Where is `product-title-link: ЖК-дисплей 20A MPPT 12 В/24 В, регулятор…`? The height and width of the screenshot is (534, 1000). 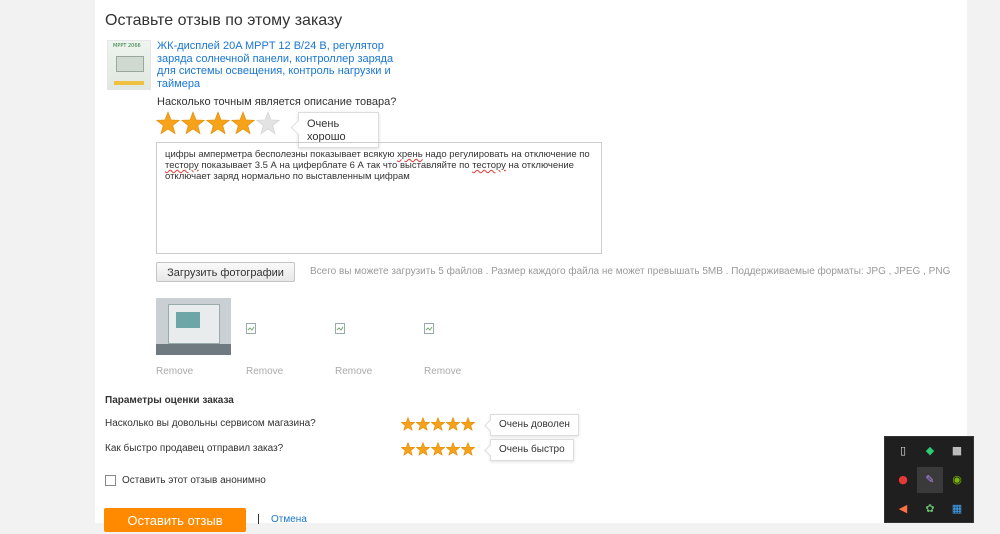
product-title-link: ЖК-дисплей 20A MPPT 12 В/24 В, регулятор… is located at coordinates (277, 65).